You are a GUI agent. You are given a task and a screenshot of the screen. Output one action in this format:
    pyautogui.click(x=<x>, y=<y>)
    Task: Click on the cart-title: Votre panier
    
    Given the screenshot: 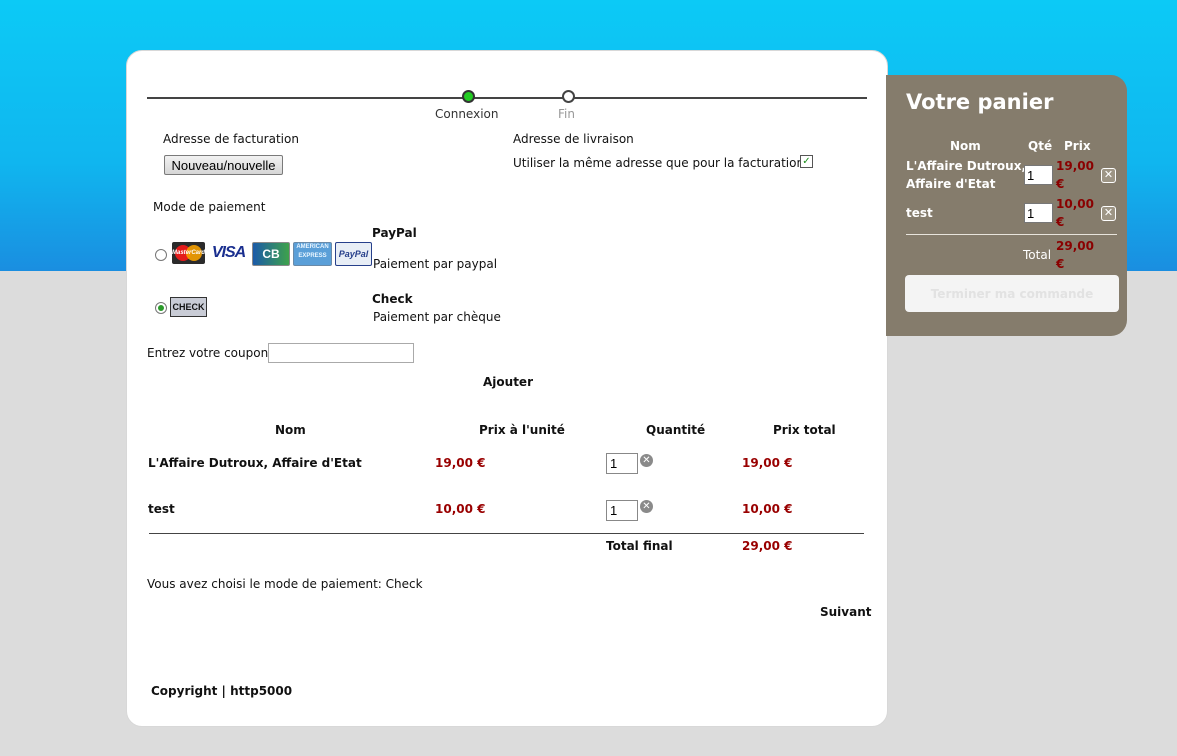 What is the action you would take?
    pyautogui.click(x=980, y=102)
    